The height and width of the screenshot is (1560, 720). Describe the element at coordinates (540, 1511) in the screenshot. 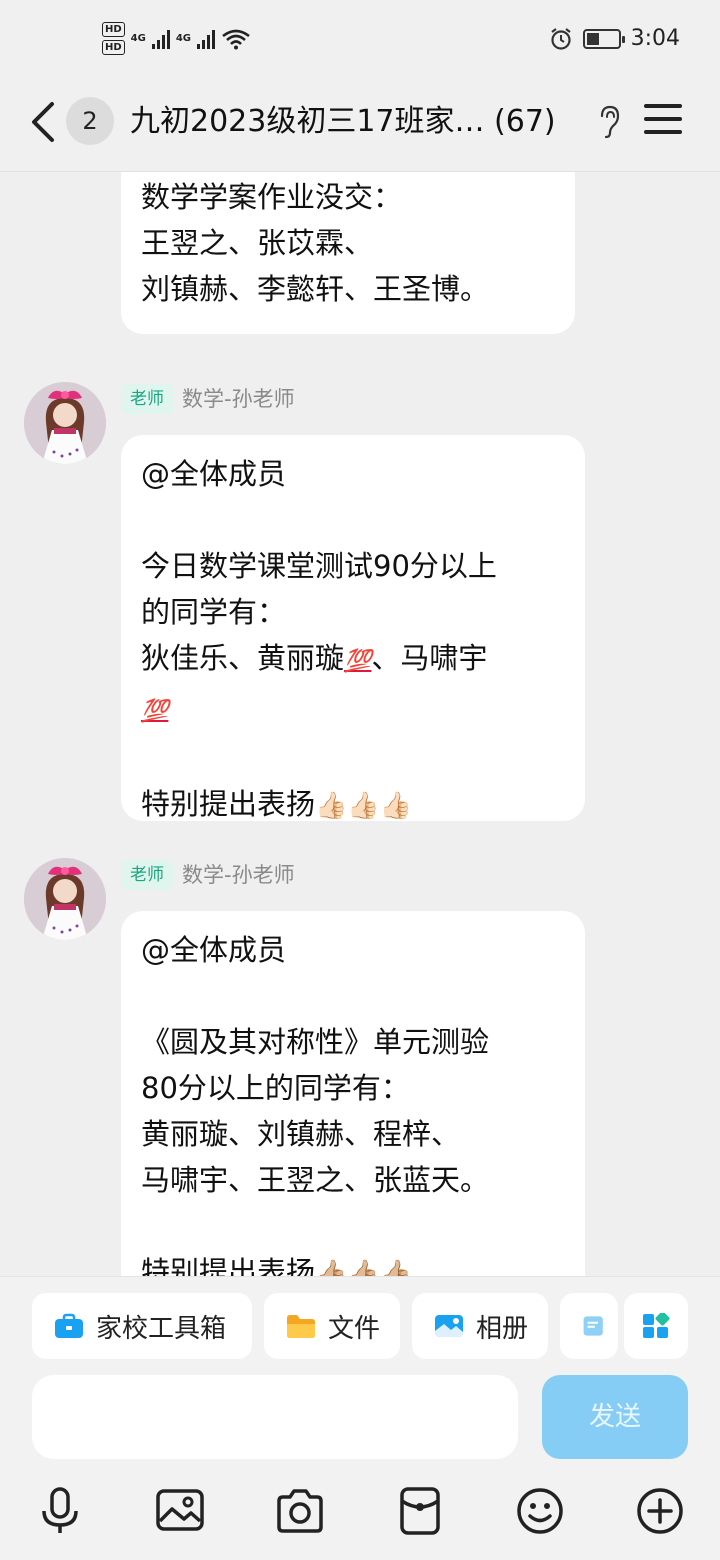

I see `emoji-icon` at that location.